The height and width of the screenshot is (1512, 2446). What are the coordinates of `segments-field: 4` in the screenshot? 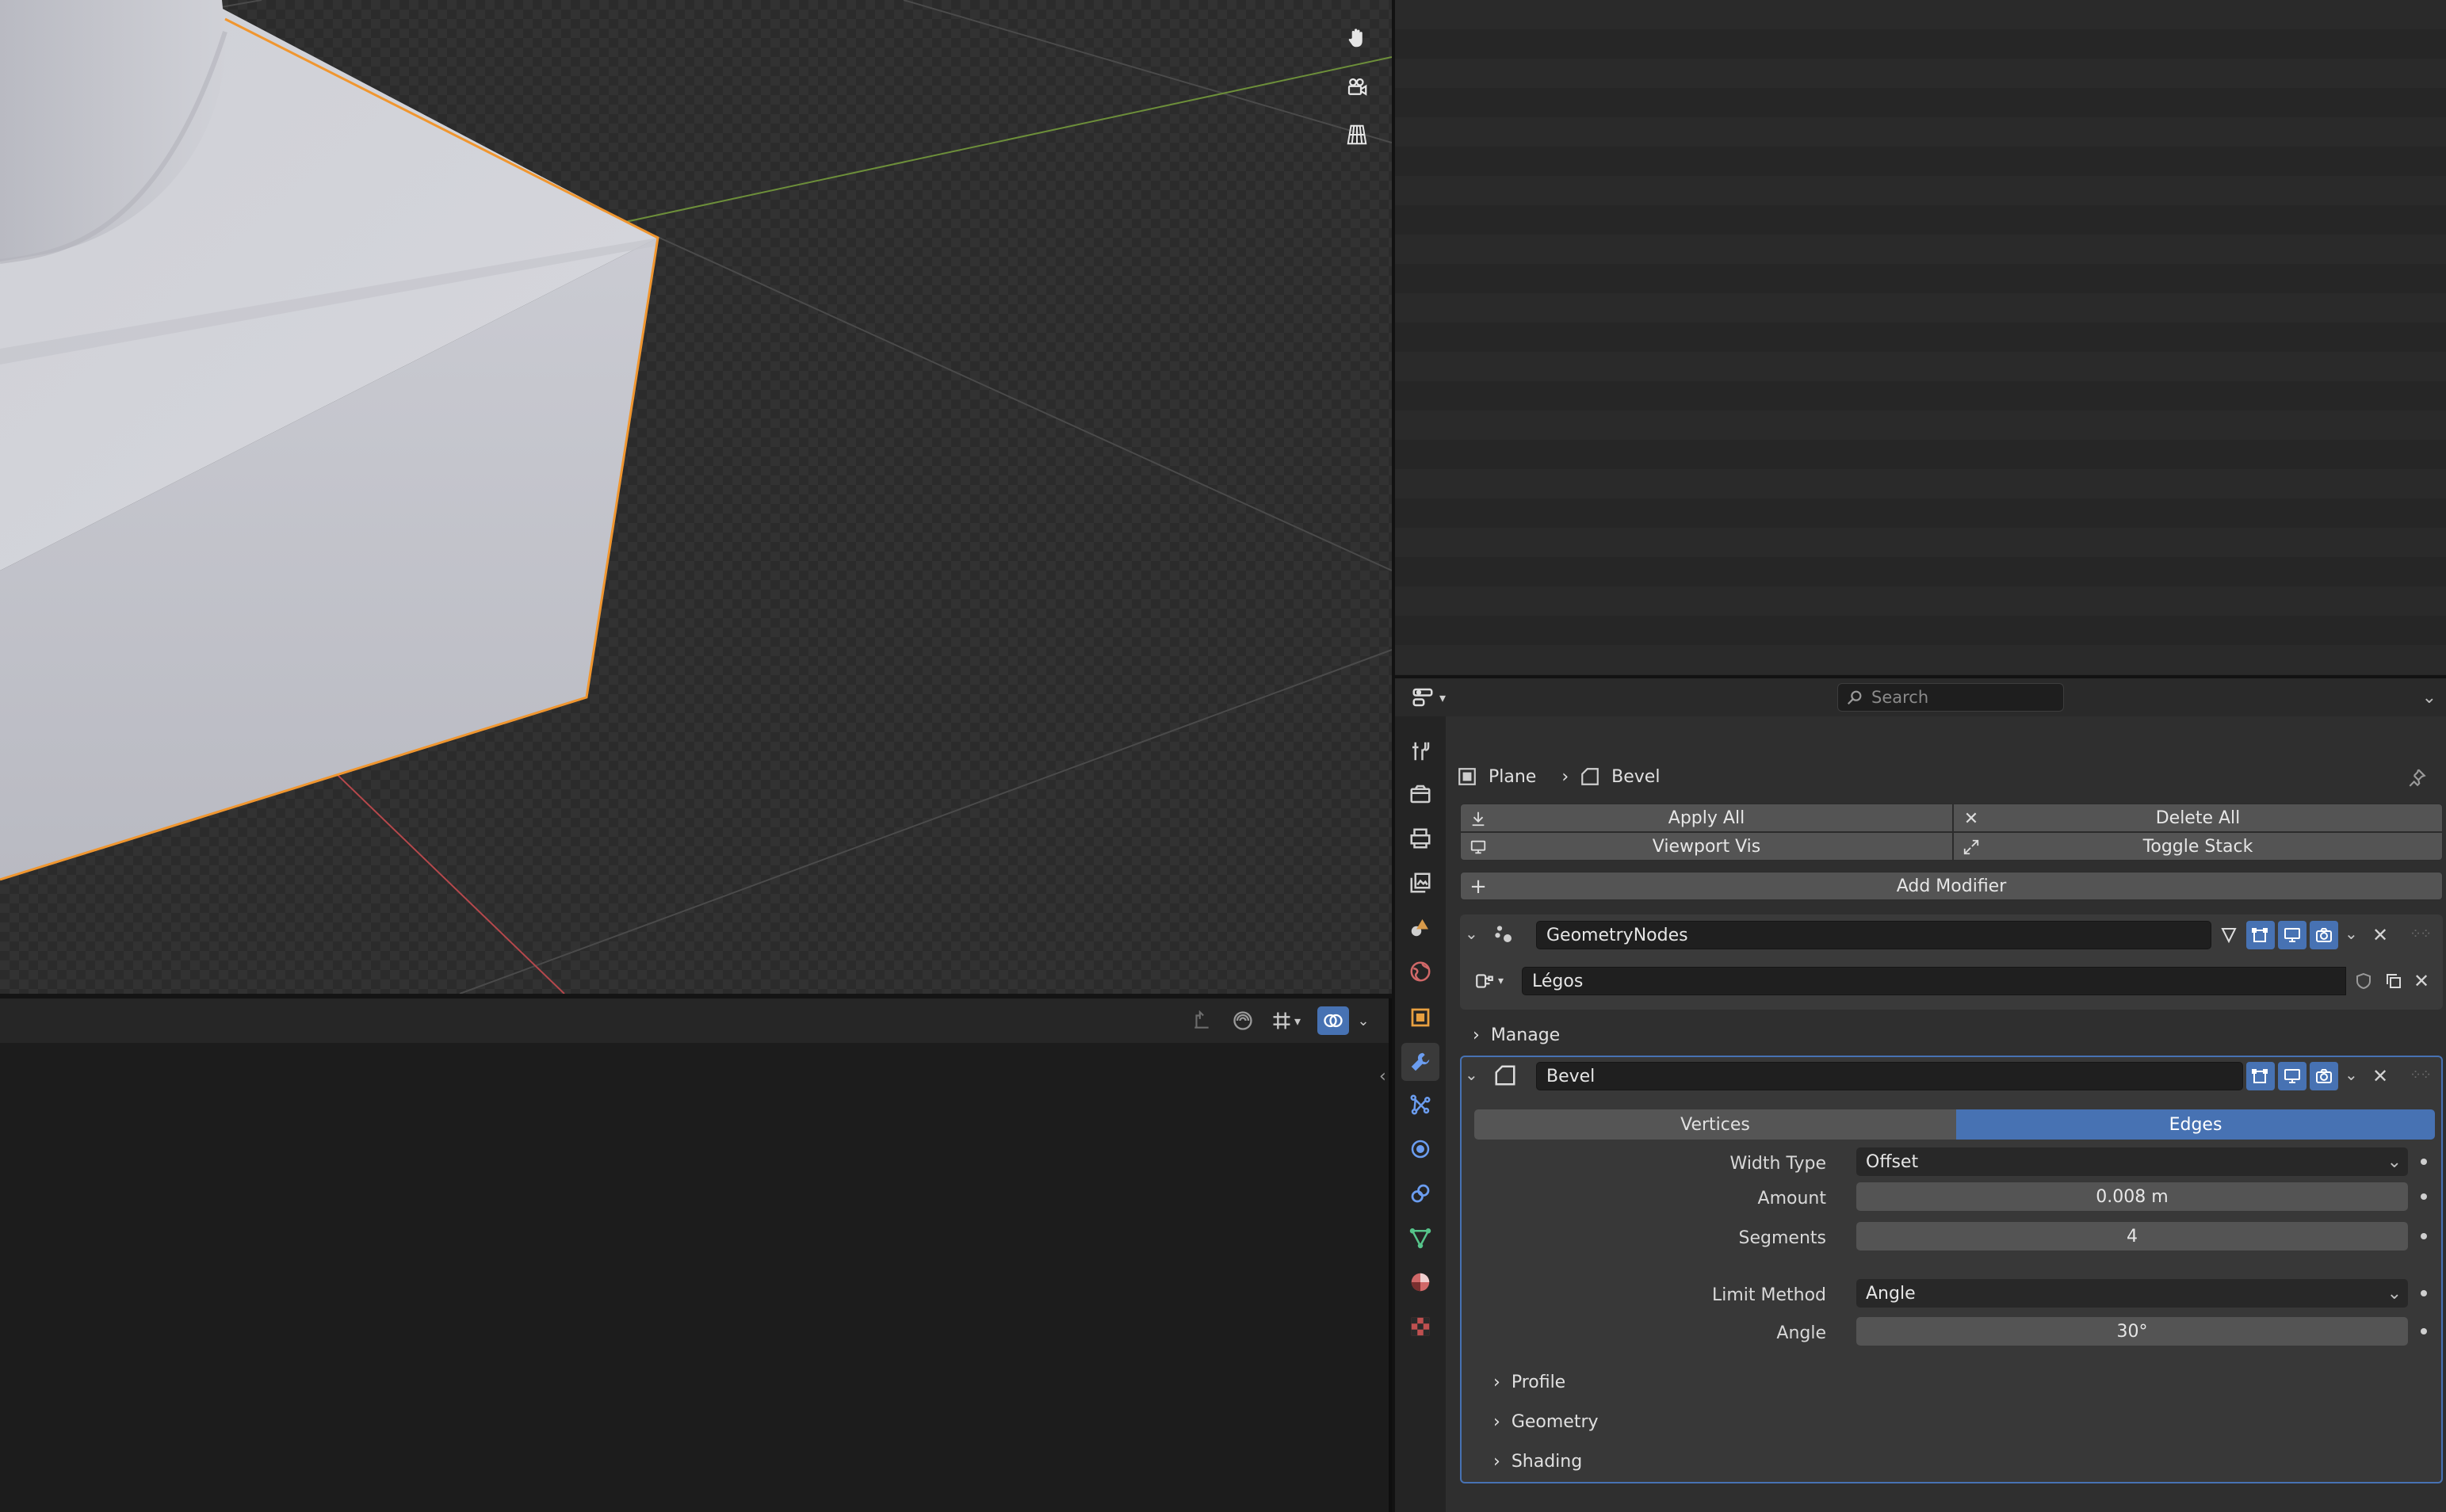 It's located at (2132, 1236).